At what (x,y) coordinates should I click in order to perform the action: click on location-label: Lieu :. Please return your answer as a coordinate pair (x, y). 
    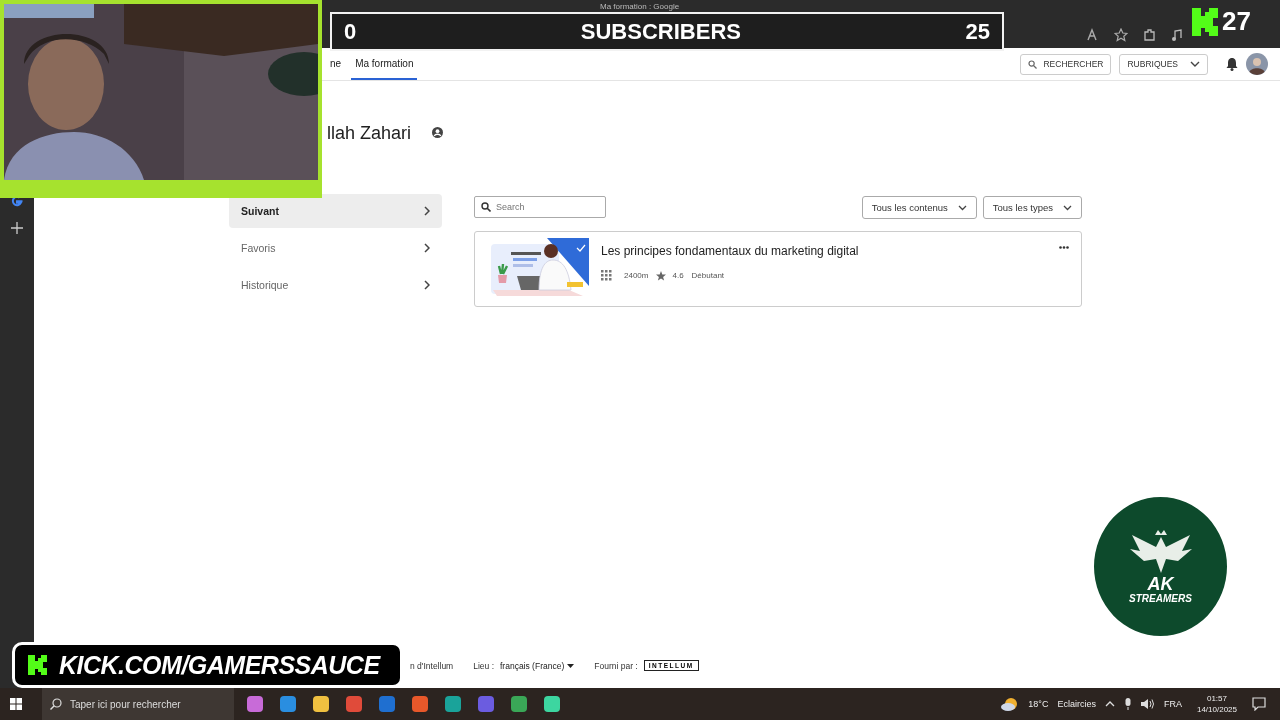
    Looking at the image, I should click on (483, 665).